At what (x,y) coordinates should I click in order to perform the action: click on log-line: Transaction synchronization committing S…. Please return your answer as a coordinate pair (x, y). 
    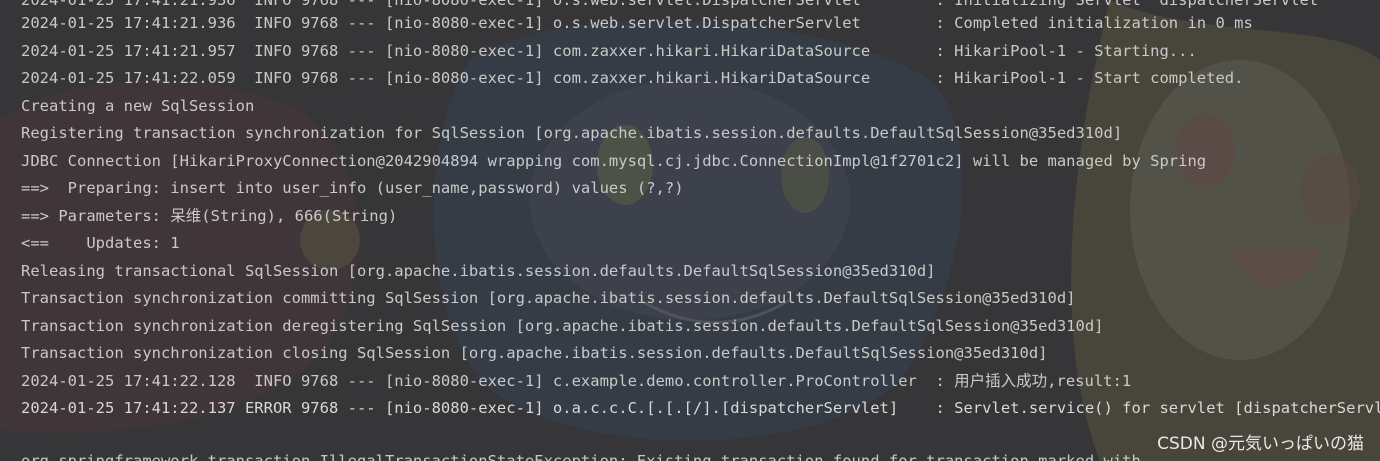
    Looking at the image, I should click on (548, 298).